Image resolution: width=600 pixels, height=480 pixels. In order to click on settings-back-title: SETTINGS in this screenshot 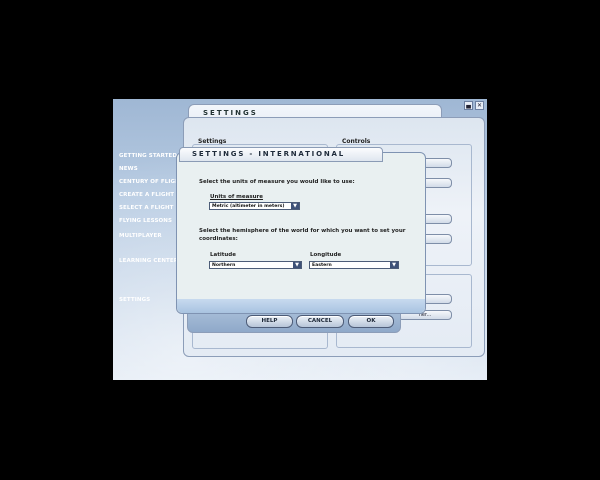, I will do `click(230, 113)`.